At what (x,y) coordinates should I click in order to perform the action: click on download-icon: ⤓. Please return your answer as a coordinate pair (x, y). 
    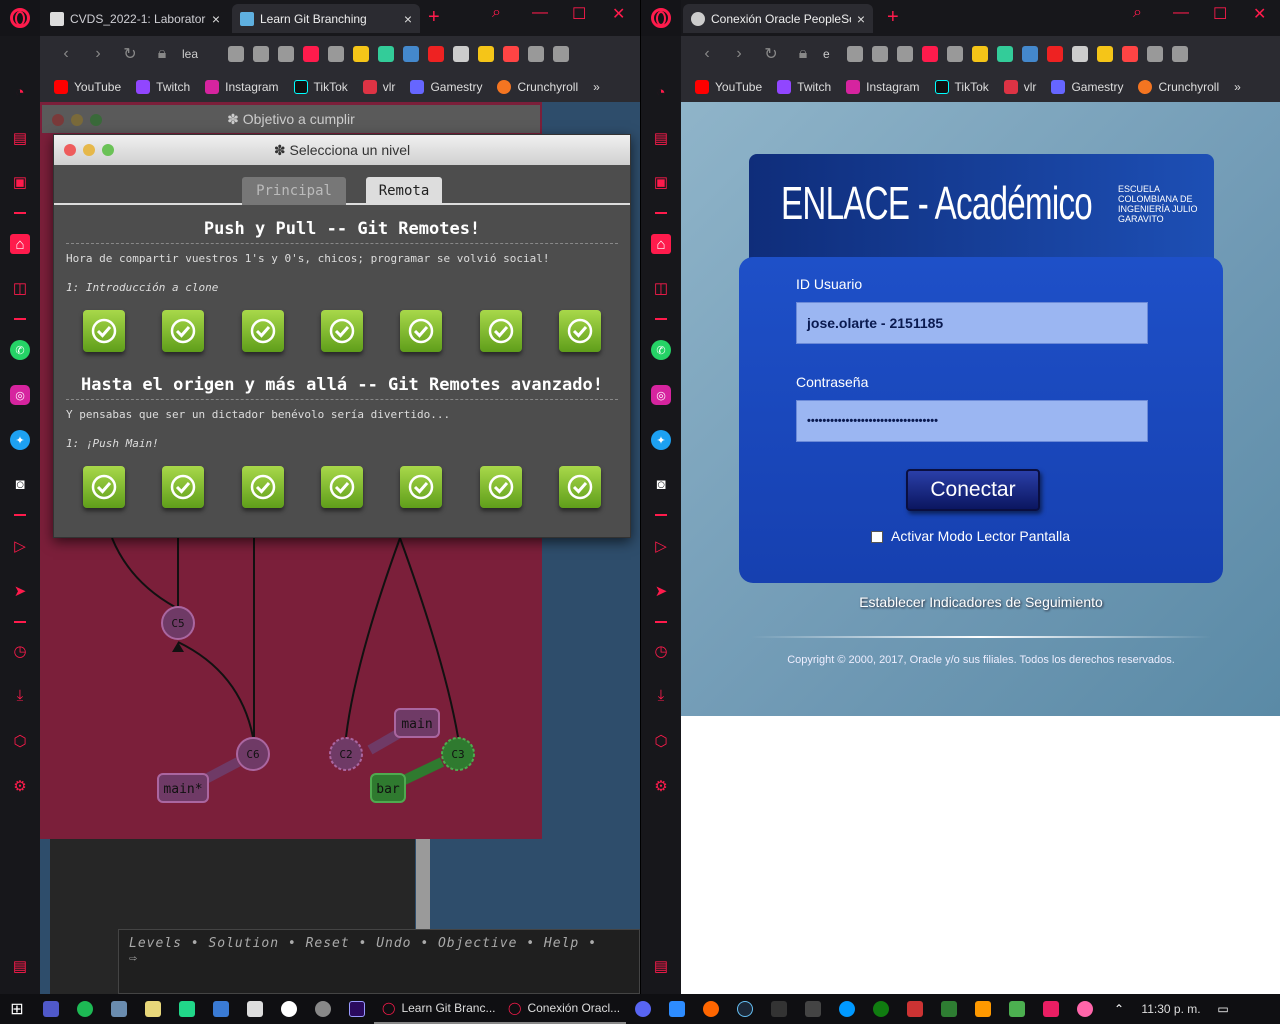
    Looking at the image, I should click on (20, 695).